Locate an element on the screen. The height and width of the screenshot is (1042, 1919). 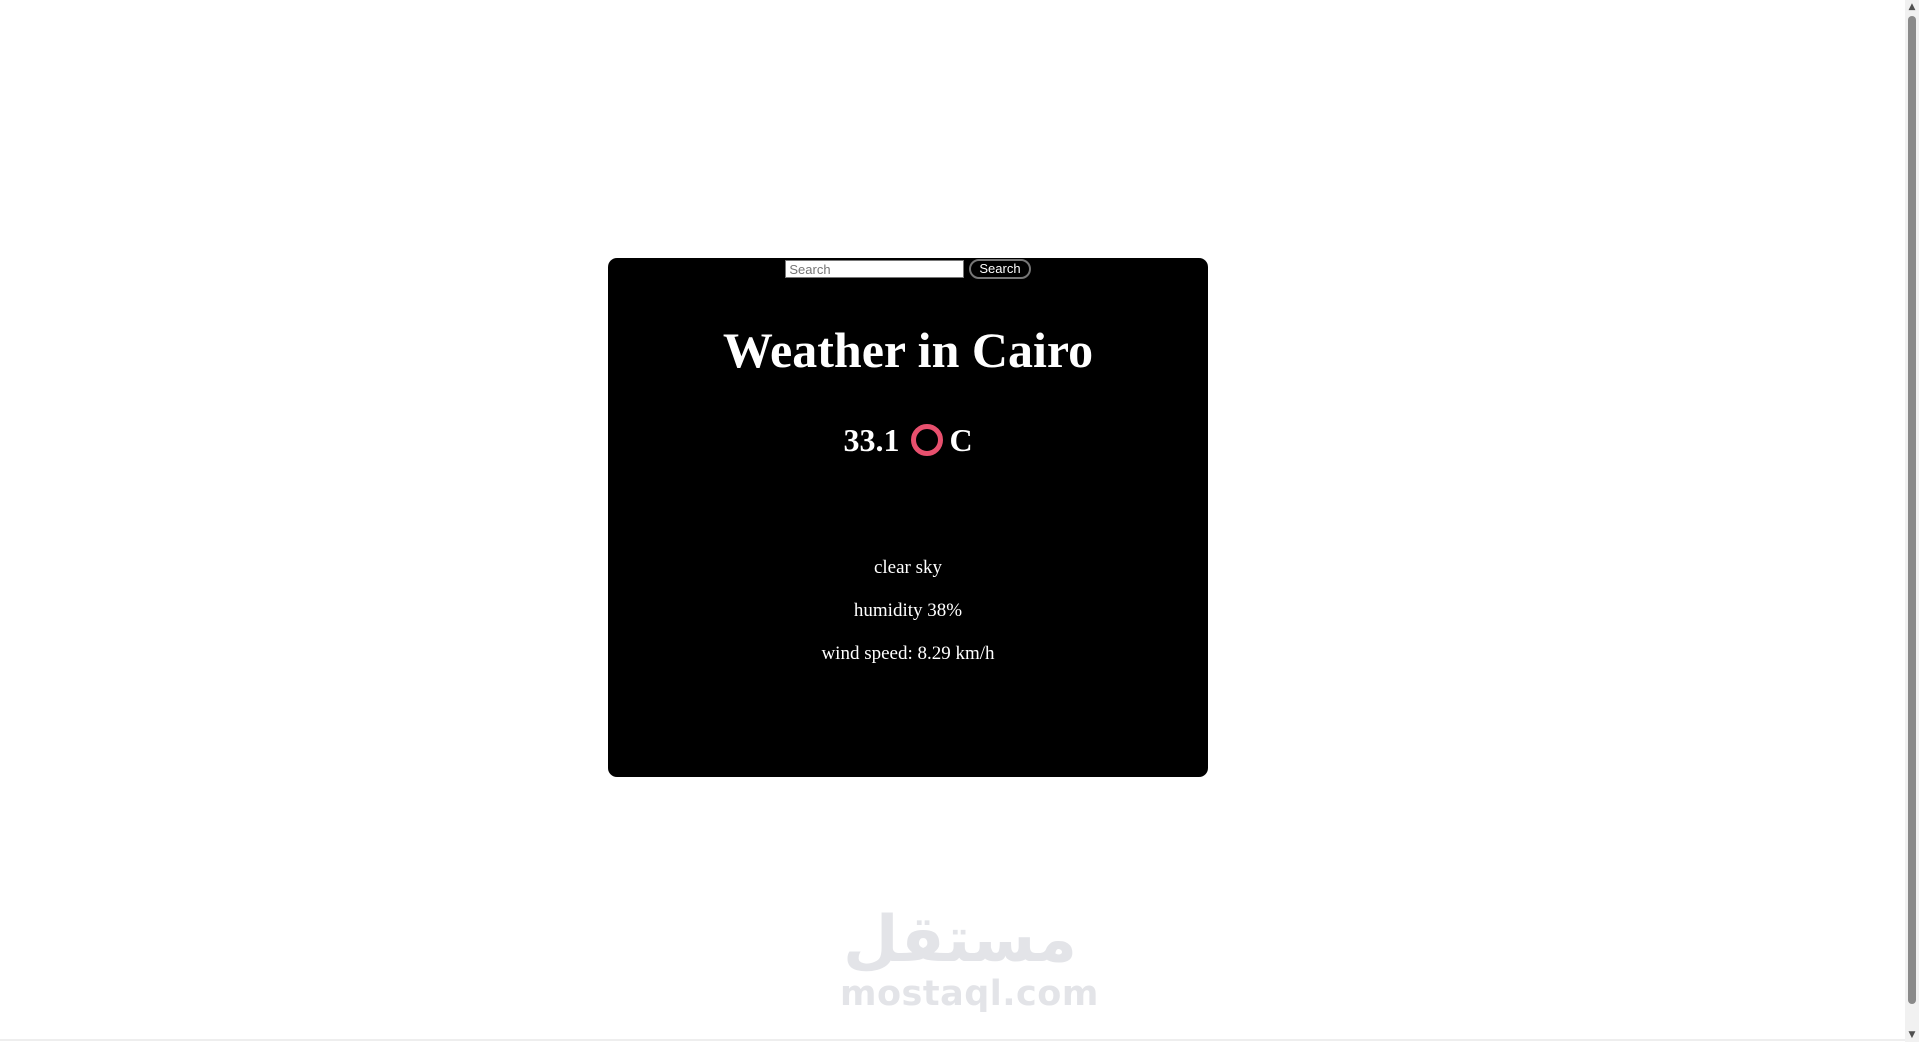
degree-ring-icon is located at coordinates (927, 440).